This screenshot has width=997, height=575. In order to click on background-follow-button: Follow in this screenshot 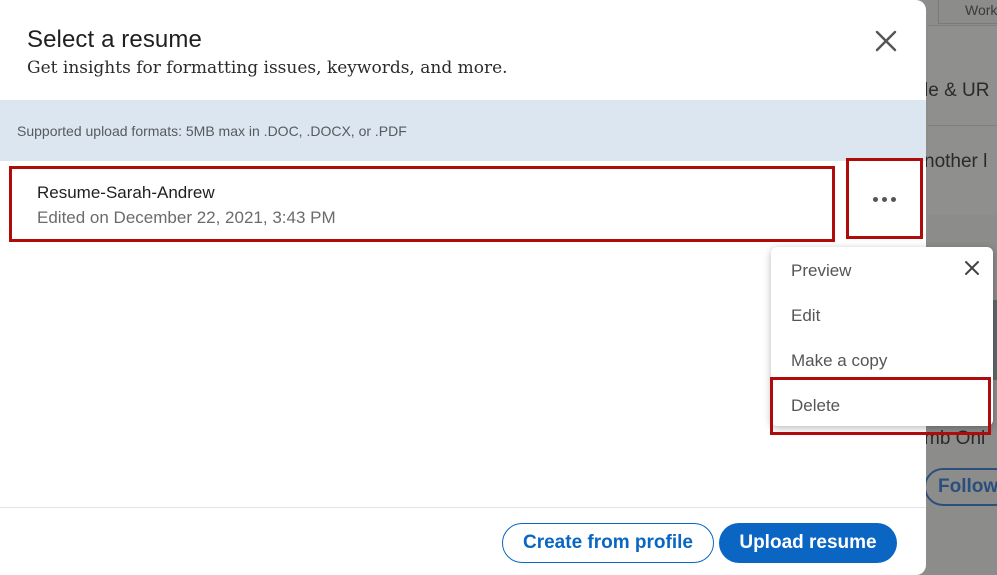, I will do `click(960, 487)`.